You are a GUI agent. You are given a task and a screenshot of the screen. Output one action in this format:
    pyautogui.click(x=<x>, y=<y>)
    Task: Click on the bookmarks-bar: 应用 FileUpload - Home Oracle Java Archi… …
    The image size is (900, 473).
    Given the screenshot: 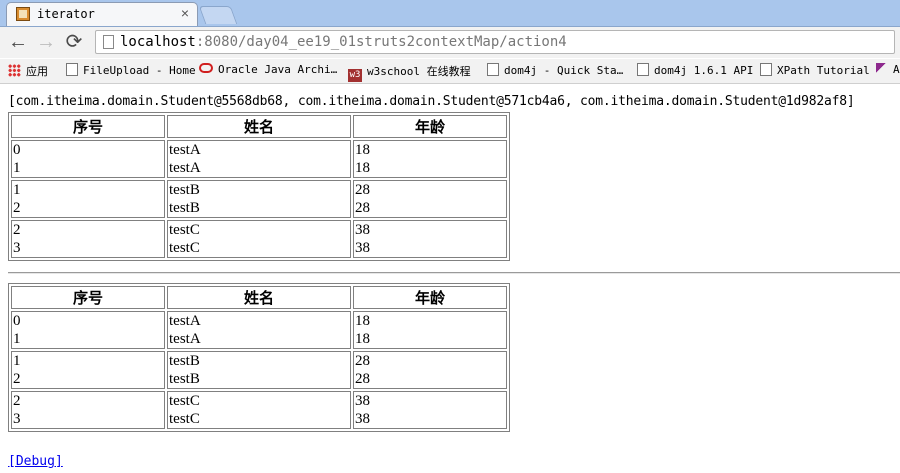 What is the action you would take?
    pyautogui.click(x=450, y=71)
    